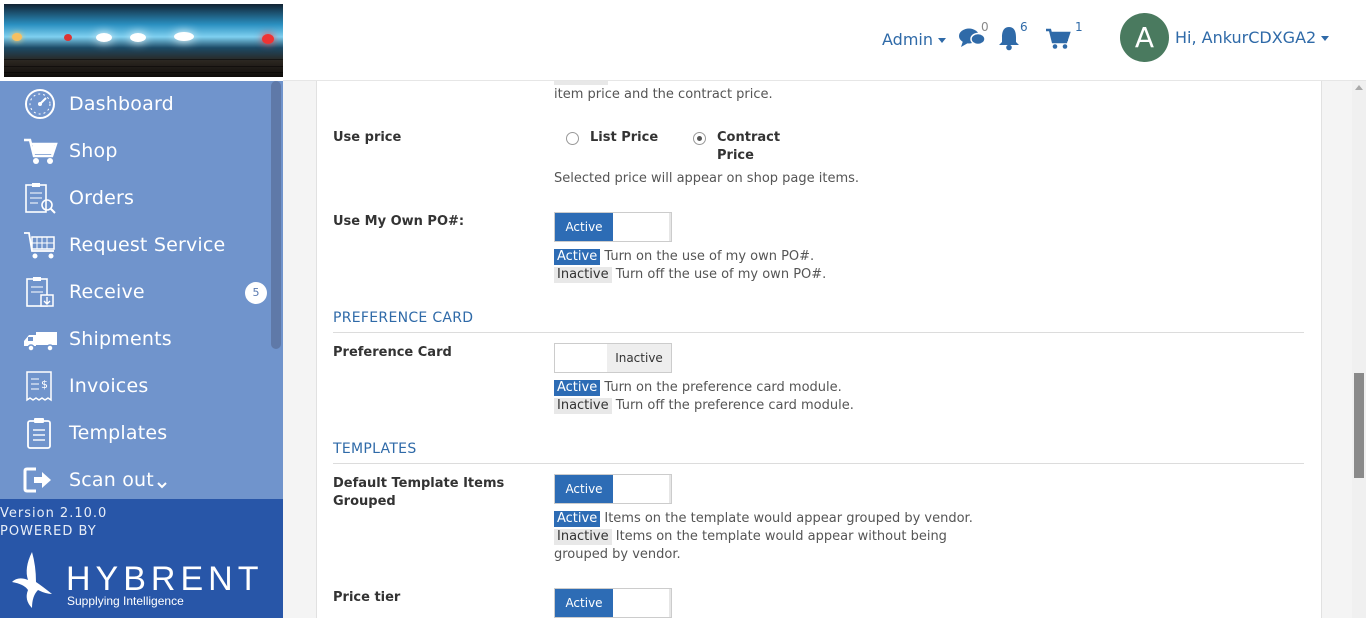  I want to click on sidebar-item-request-service: Request Service, so click(135, 245).